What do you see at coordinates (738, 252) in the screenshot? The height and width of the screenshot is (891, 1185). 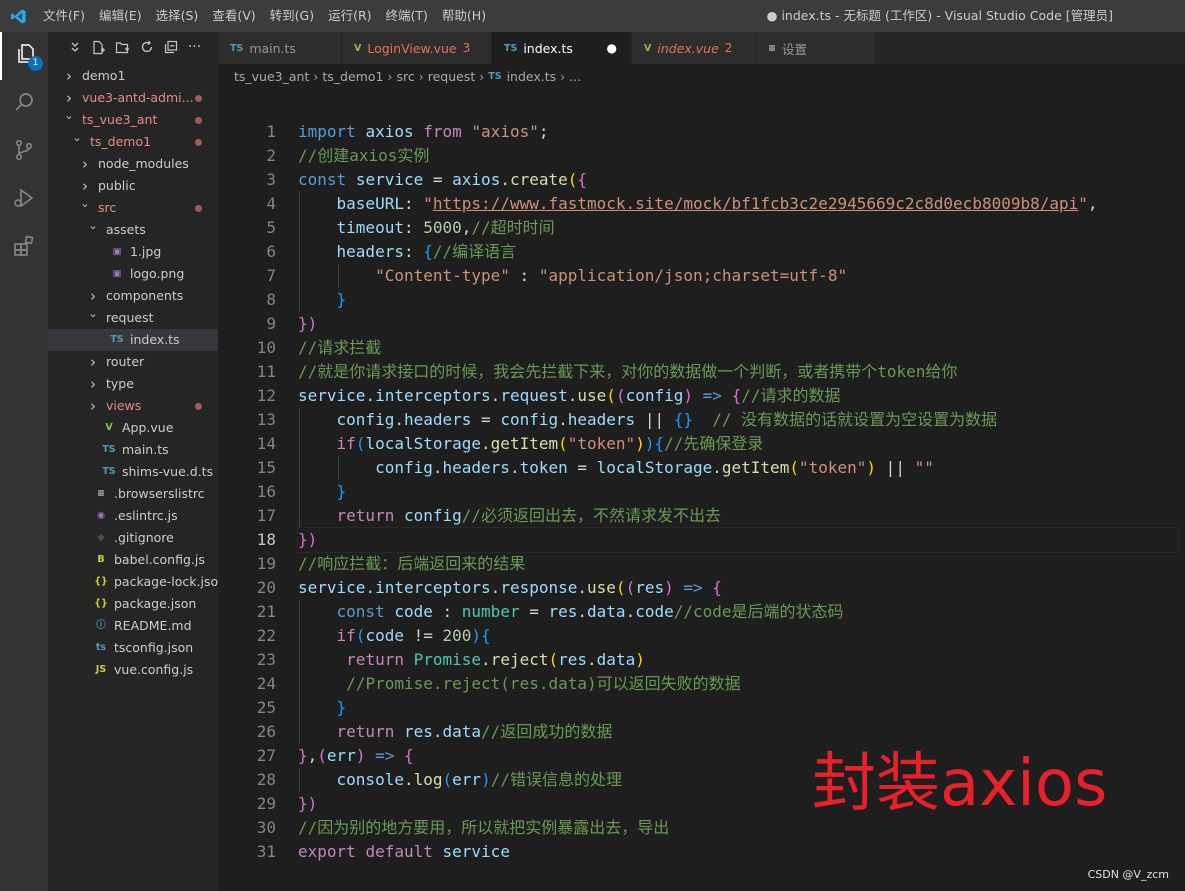 I see `code-line: headers: {//编译语言` at bounding box center [738, 252].